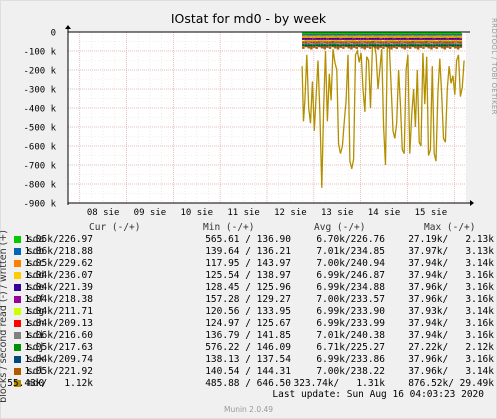 The height and width of the screenshot is (419, 497). I want to click on y-tick-label: -900 k, so click(39, 205).